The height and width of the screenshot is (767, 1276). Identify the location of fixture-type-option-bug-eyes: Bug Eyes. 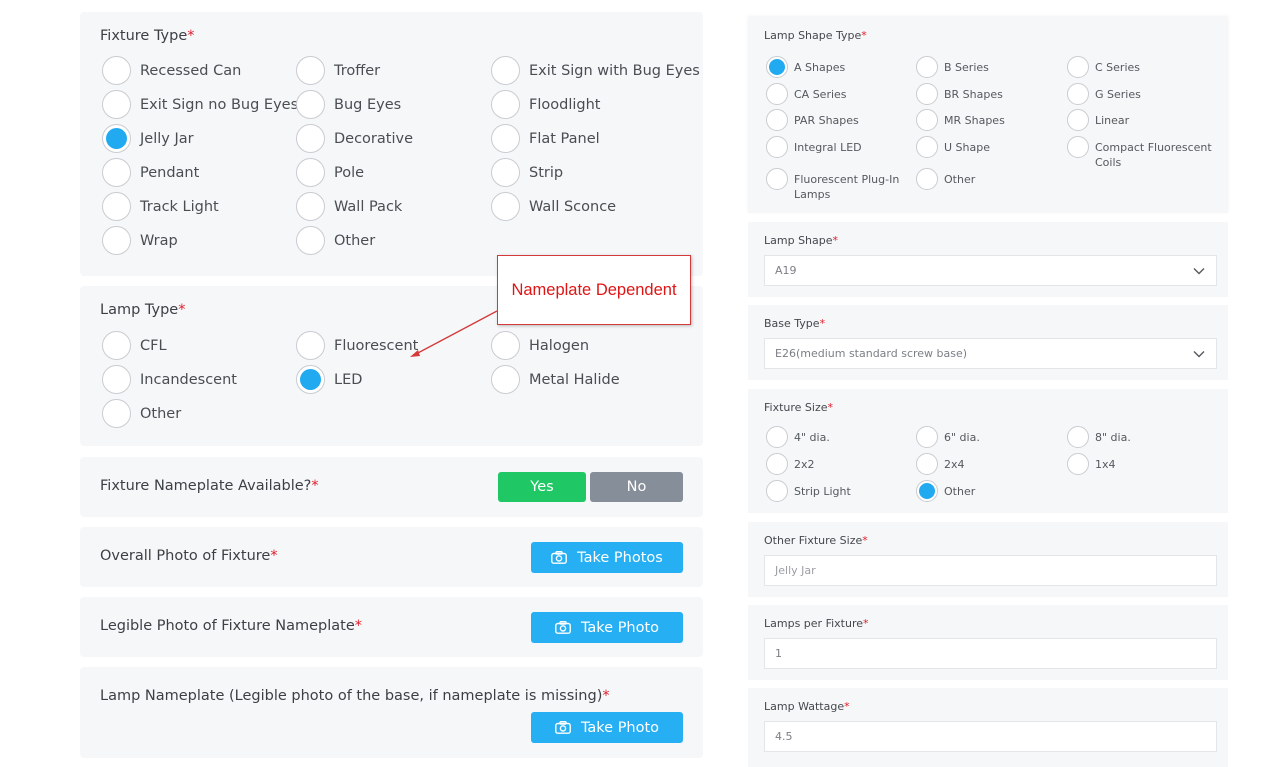
(348, 104).